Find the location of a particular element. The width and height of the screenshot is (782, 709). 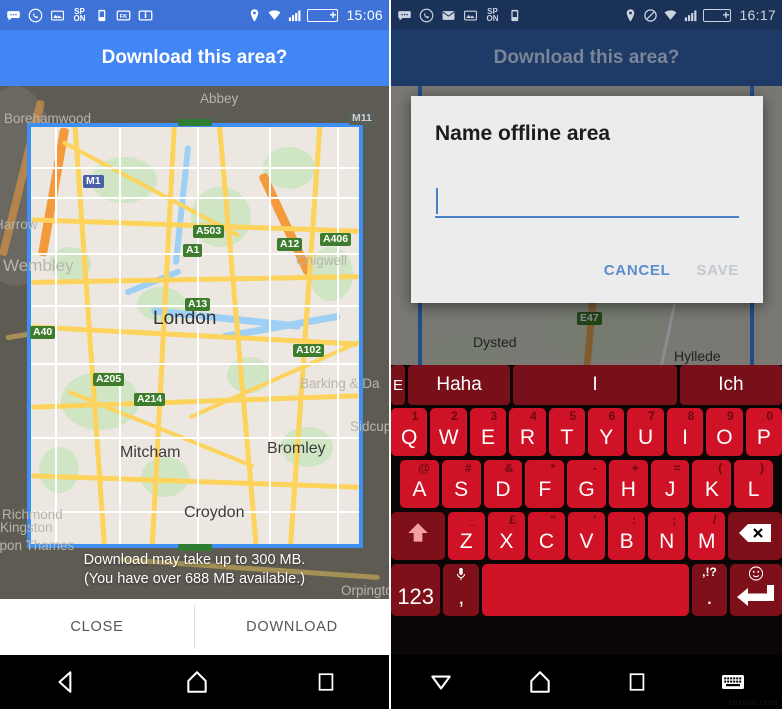

info-line-1: Download may take up to 300 MB. is located at coordinates (194, 560).